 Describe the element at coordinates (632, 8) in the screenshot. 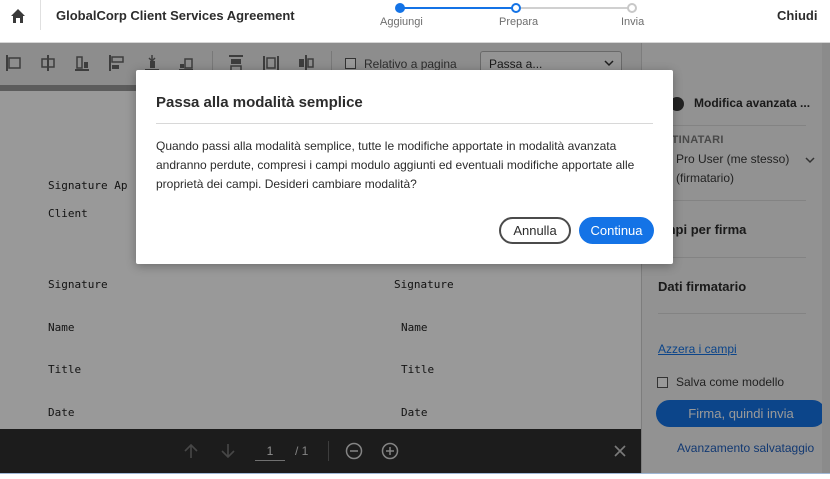

I see `step-dot-invia` at that location.